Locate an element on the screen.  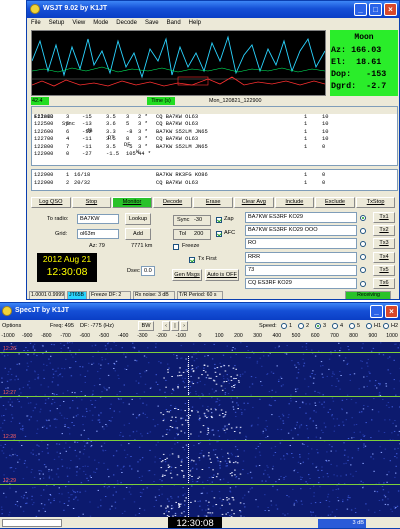
zoom-in-button: › is located at coordinates (184, 326).